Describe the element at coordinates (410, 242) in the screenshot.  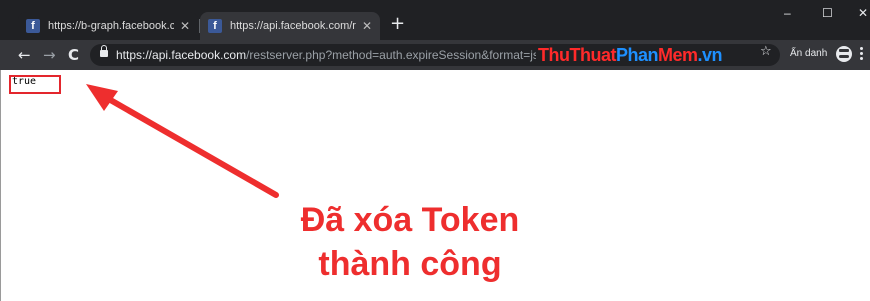
I see `annotation-text: Đã xóa Token thành công` at that location.